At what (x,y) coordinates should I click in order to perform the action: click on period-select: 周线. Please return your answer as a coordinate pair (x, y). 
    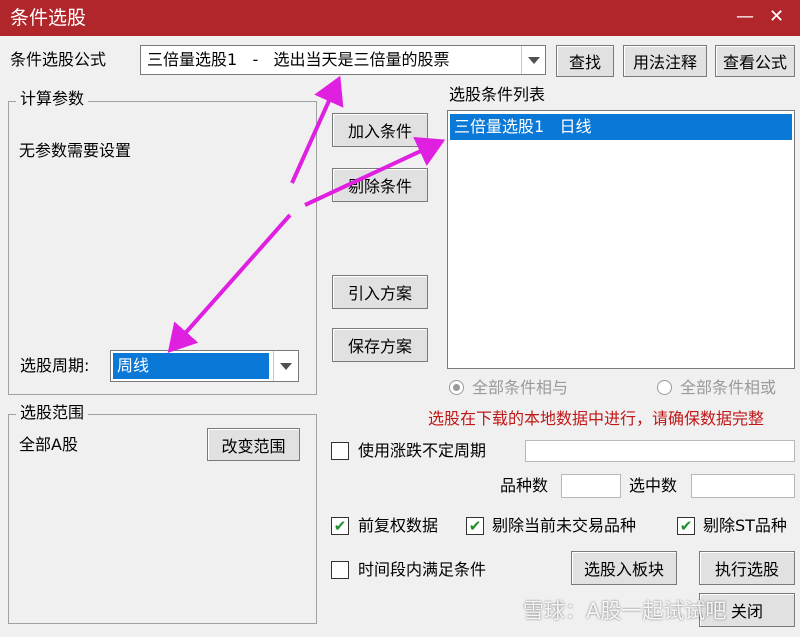
    Looking at the image, I should click on (204, 366).